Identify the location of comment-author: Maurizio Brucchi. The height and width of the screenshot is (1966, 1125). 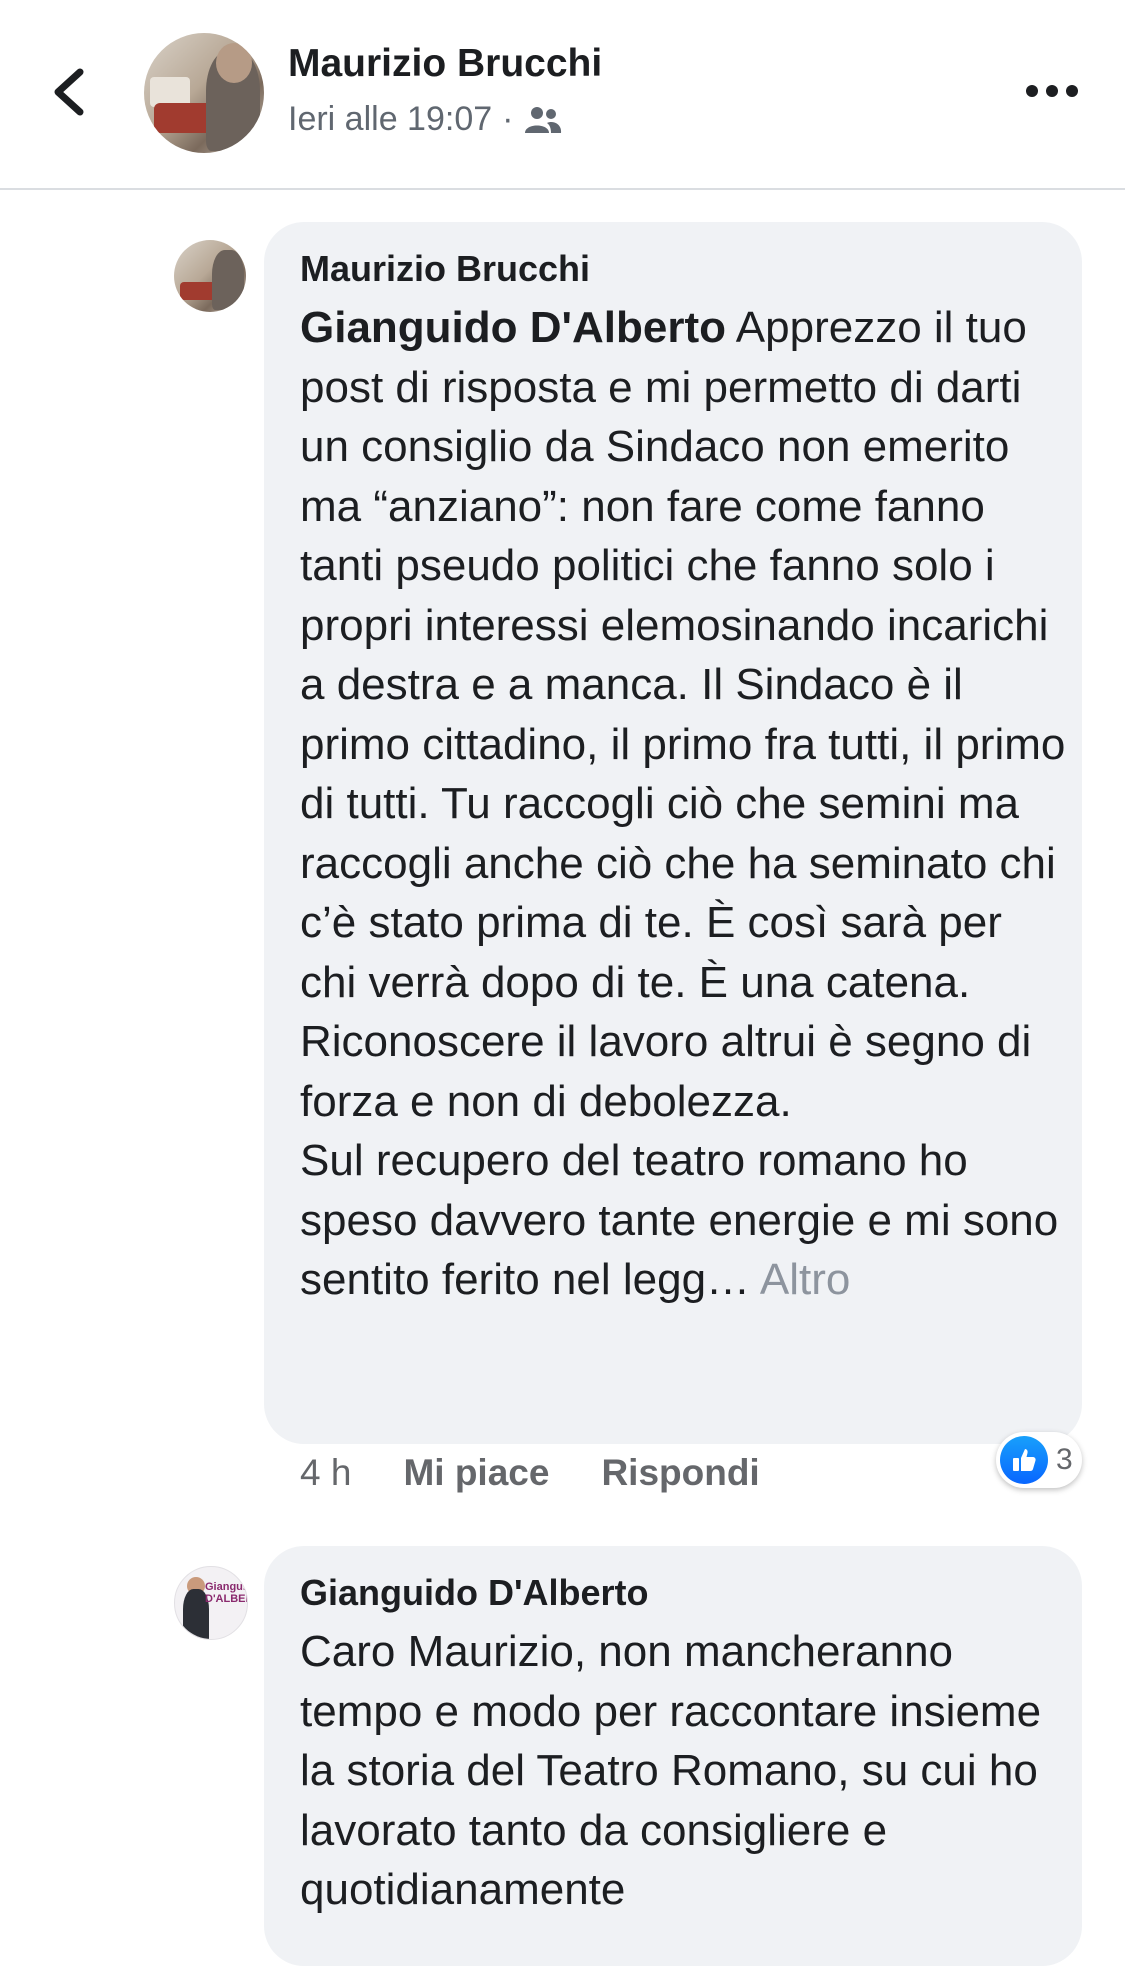
(445, 269).